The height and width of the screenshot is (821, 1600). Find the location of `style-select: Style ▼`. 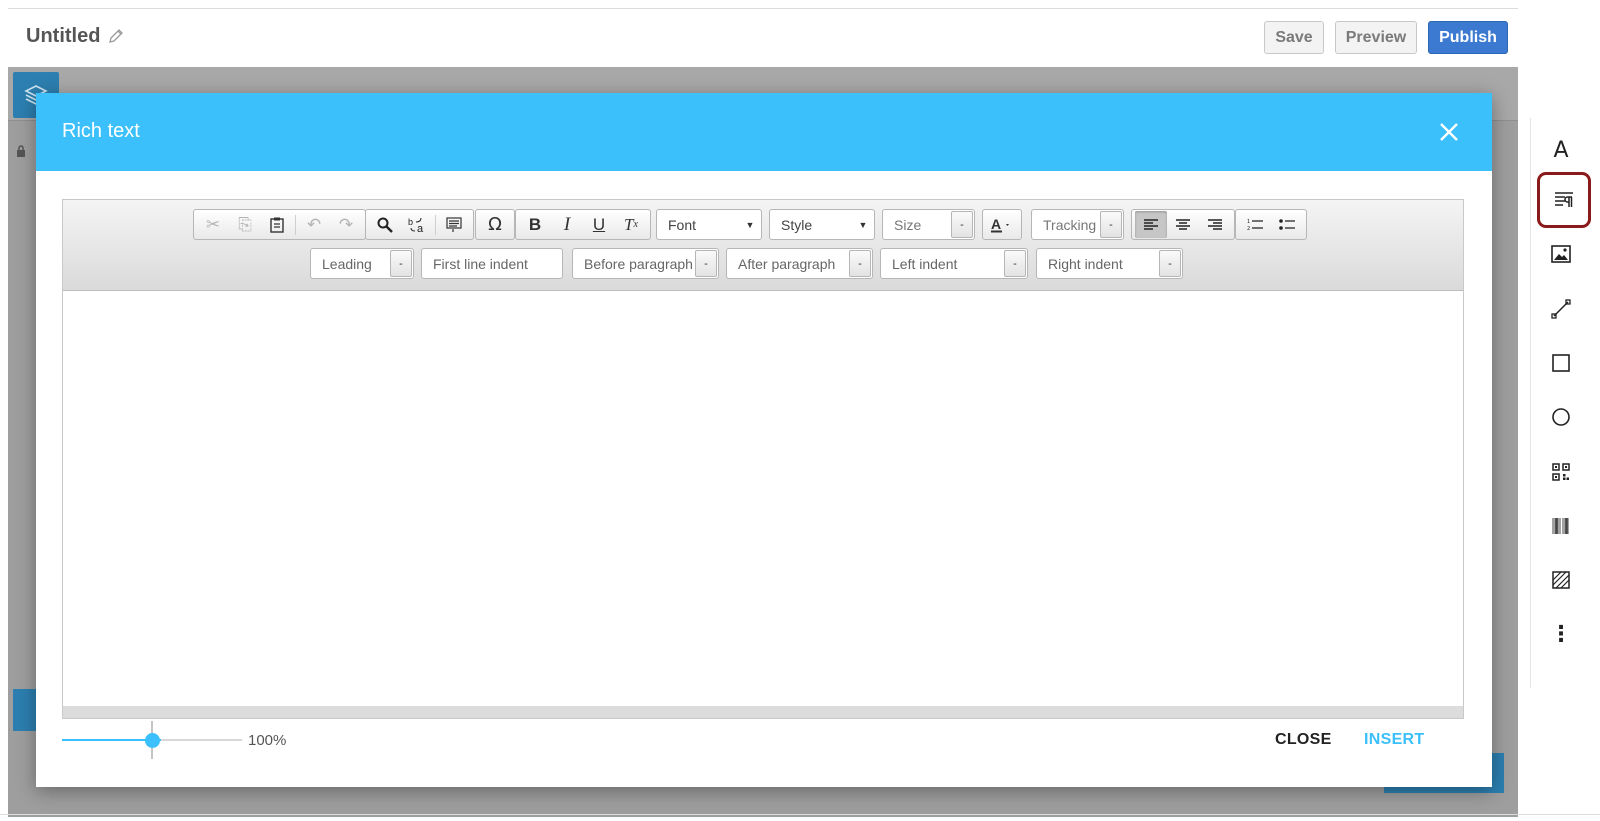

style-select: Style ▼ is located at coordinates (822, 224).